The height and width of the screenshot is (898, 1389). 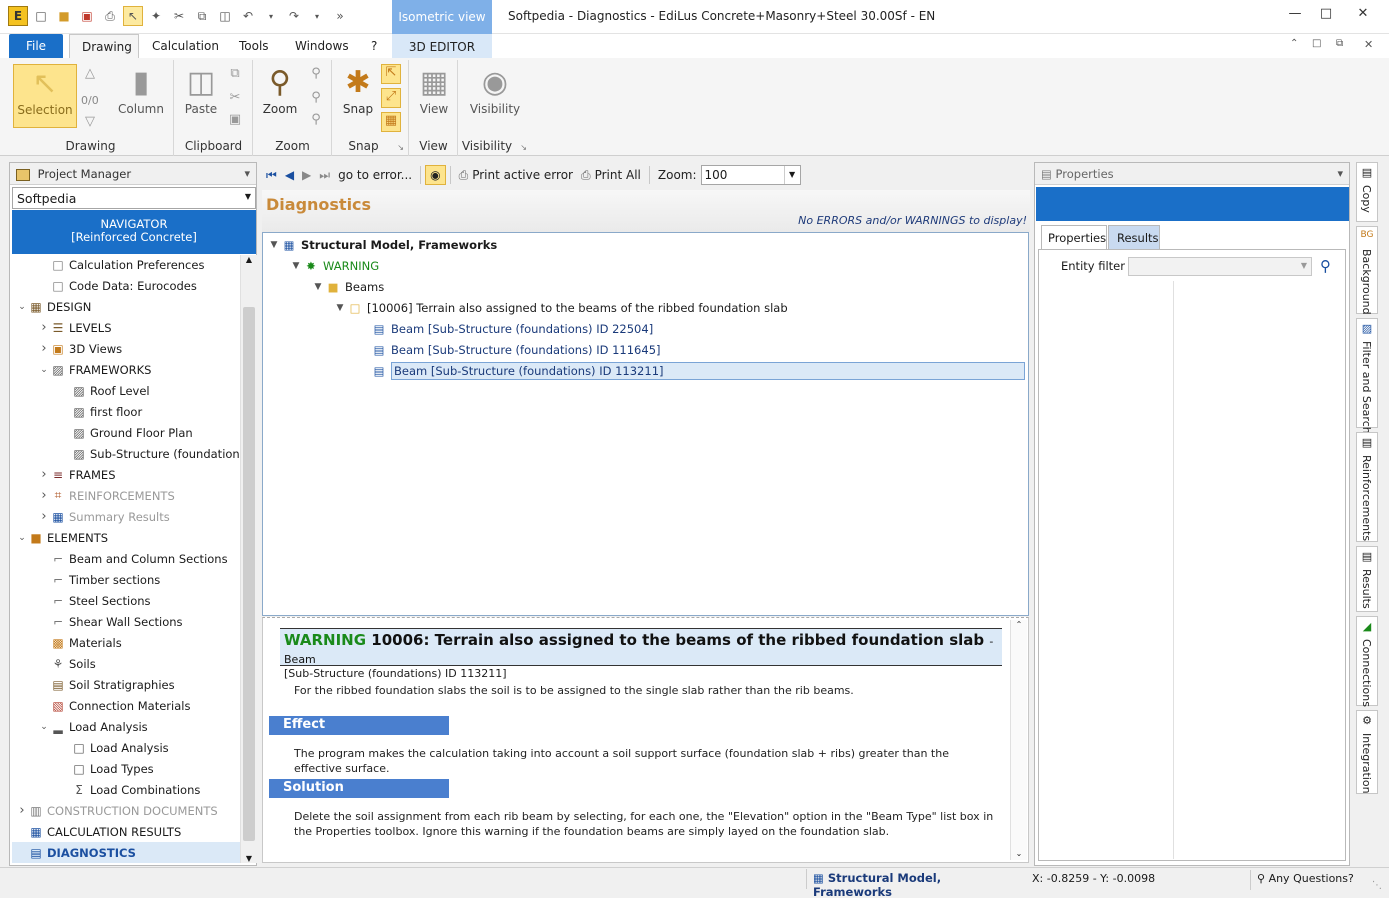 What do you see at coordinates (114, 705) in the screenshot?
I see `tree-item: ▧ Connection Materials` at bounding box center [114, 705].